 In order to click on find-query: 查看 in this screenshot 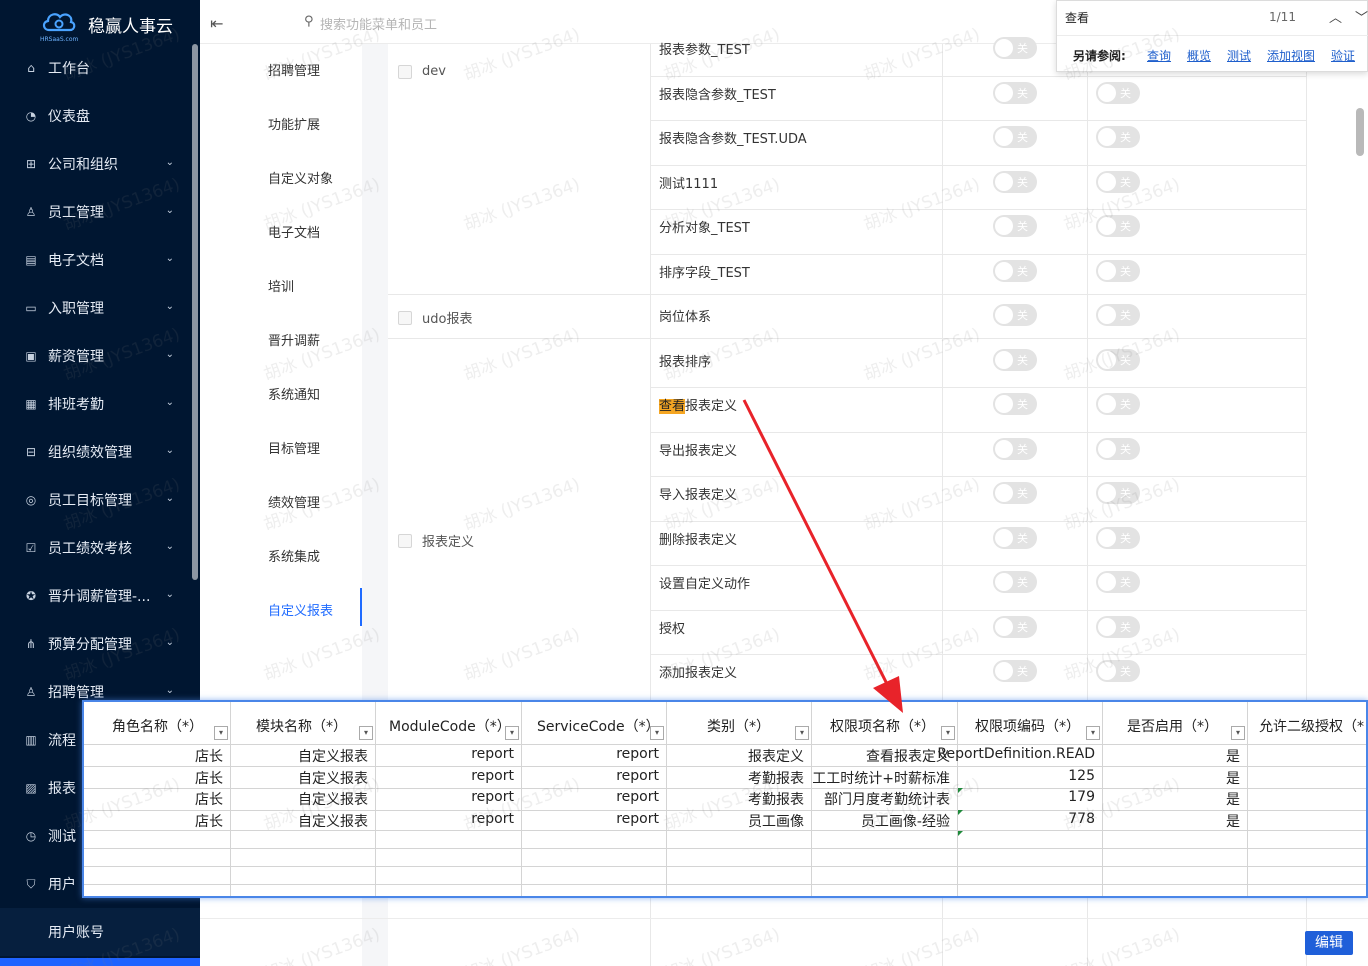, I will do `click(1077, 17)`.